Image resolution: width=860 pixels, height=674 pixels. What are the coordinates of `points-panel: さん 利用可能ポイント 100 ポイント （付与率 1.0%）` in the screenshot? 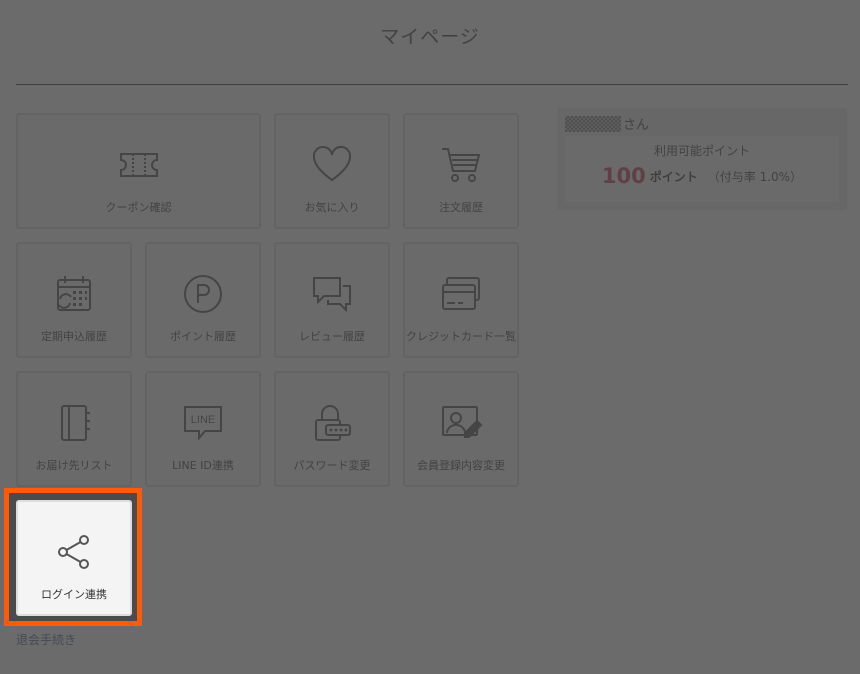 It's located at (702, 159).